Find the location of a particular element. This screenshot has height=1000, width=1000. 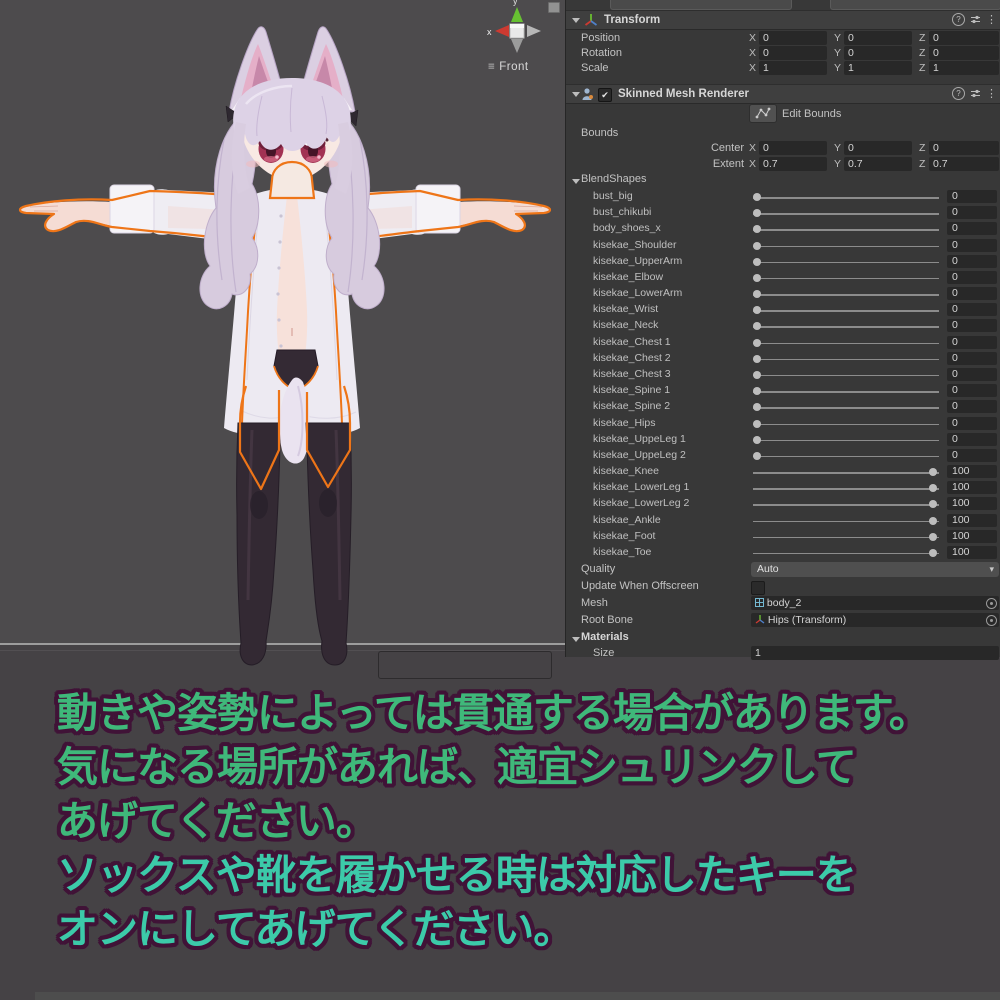

materials-size-field: 1 is located at coordinates (875, 653).